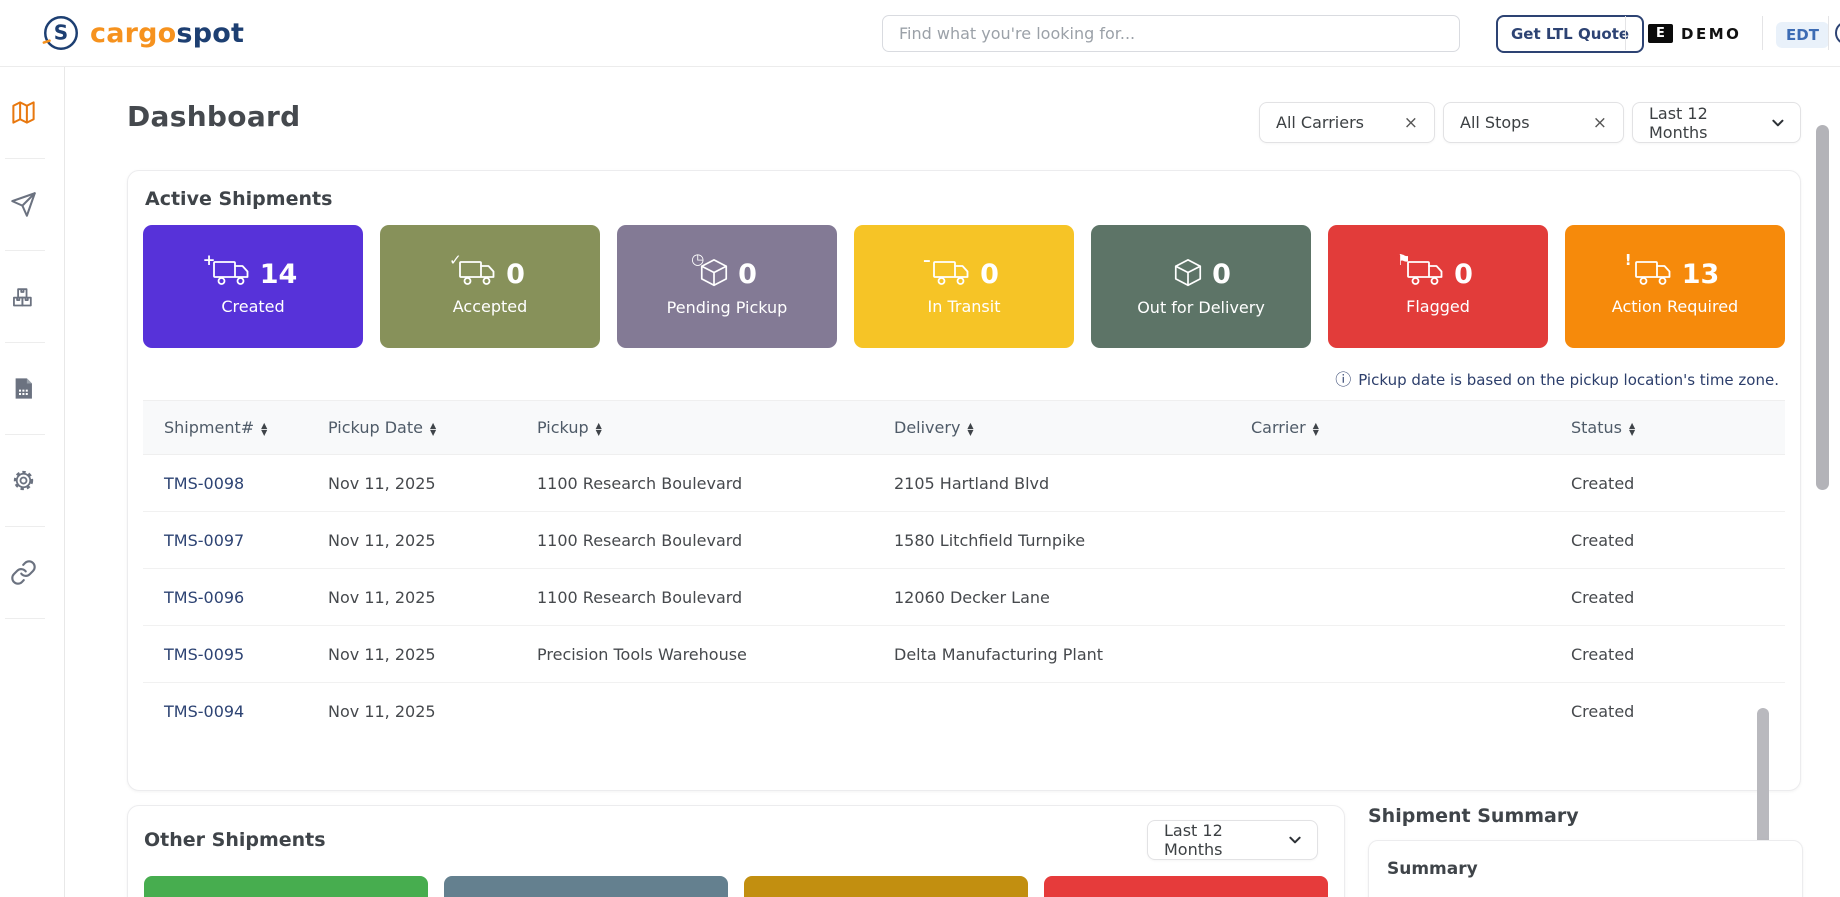  Describe the element at coordinates (715, 427) in the screenshot. I see `column-header-pickup: Pickup ▲ ▼` at that location.